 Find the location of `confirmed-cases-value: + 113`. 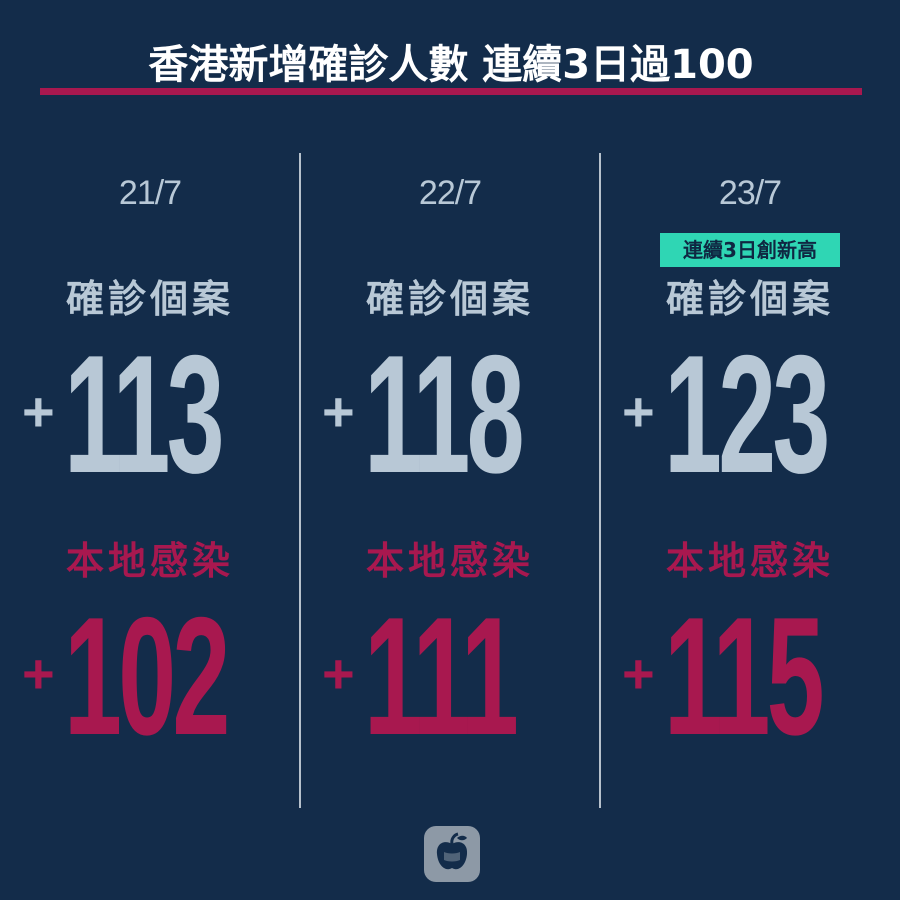

confirmed-cases-value: + 113 is located at coordinates (157, 414).